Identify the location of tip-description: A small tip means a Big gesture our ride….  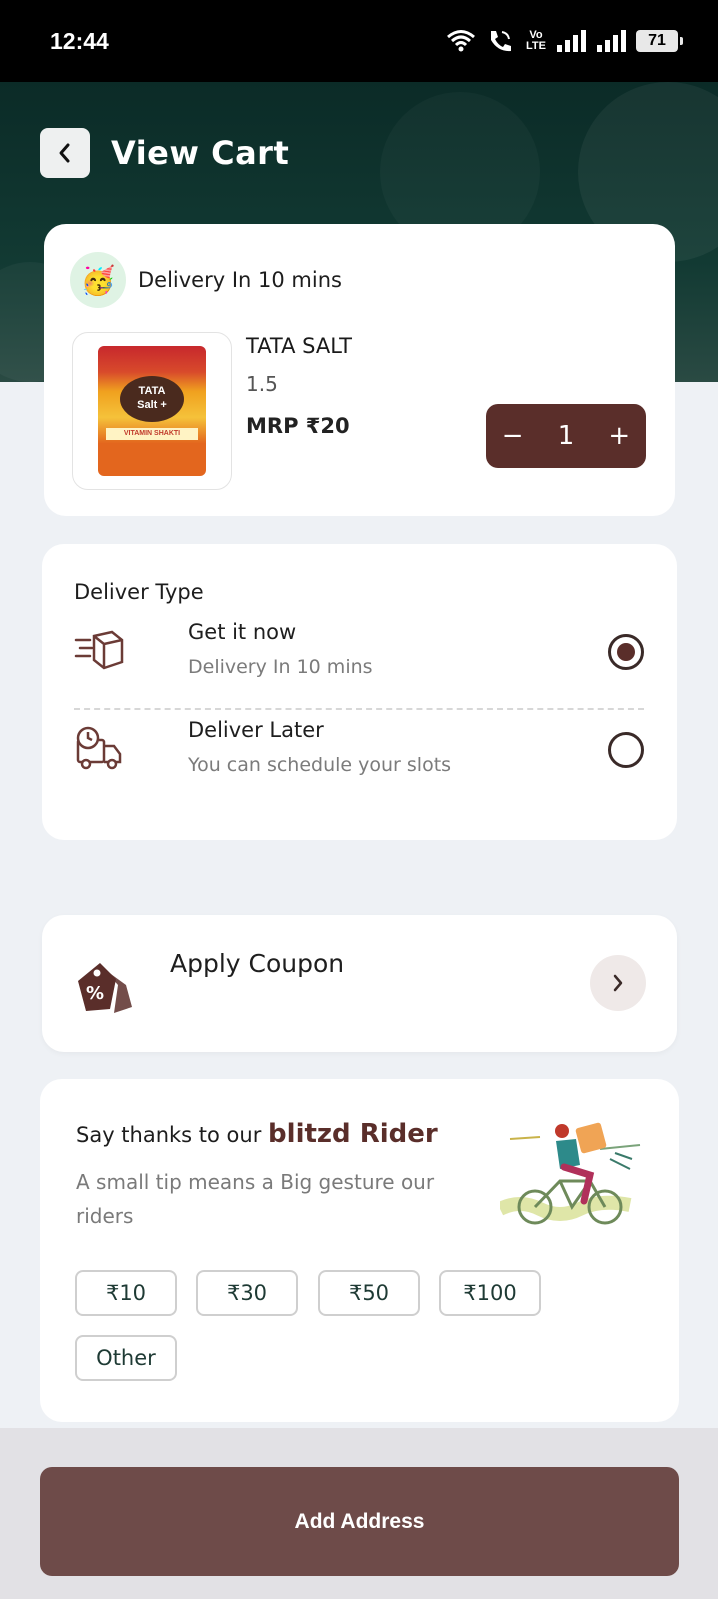
(255, 1199).